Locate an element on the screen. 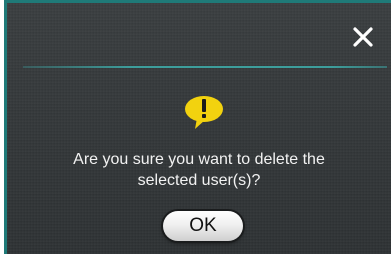 The image size is (391, 254). message-line-2: selected user(s)? is located at coordinates (199, 180).